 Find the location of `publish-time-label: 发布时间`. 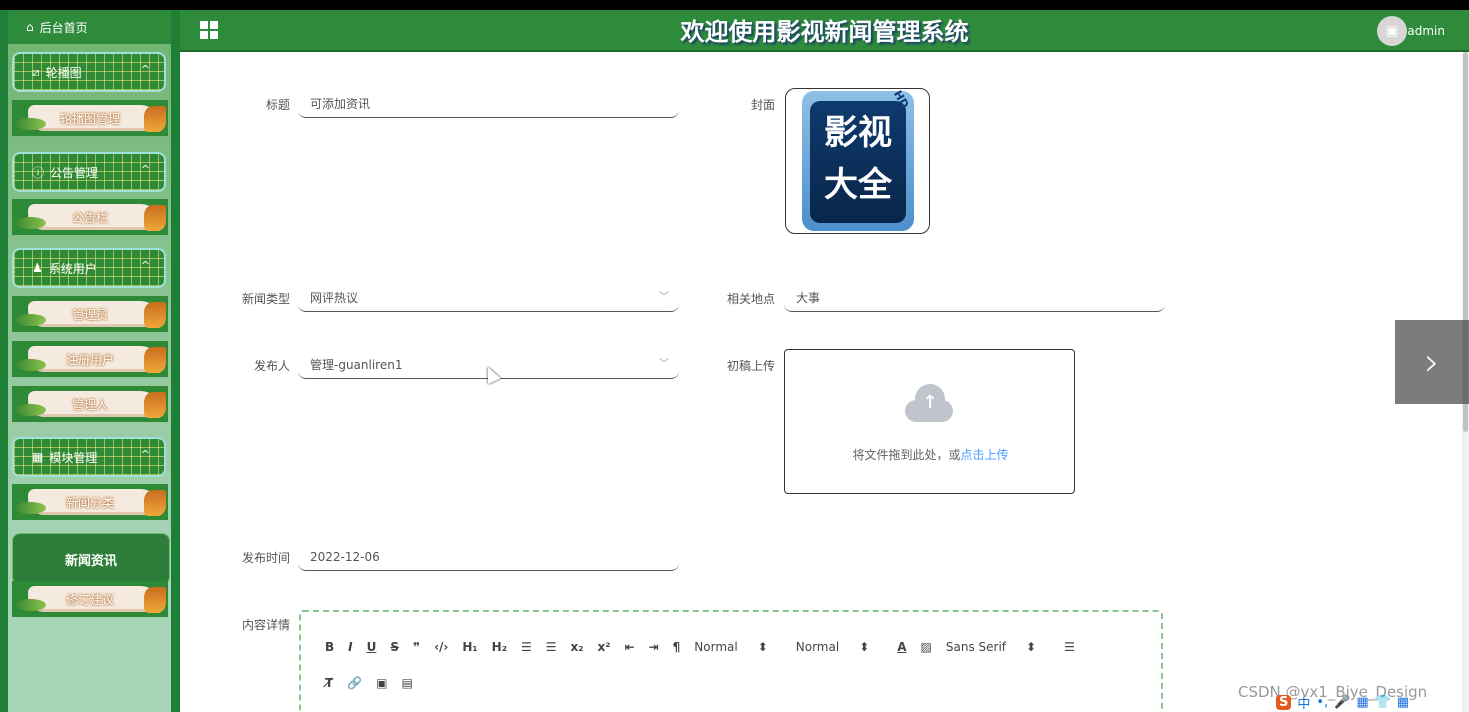

publish-time-label: 发布时间 is located at coordinates (265, 558).